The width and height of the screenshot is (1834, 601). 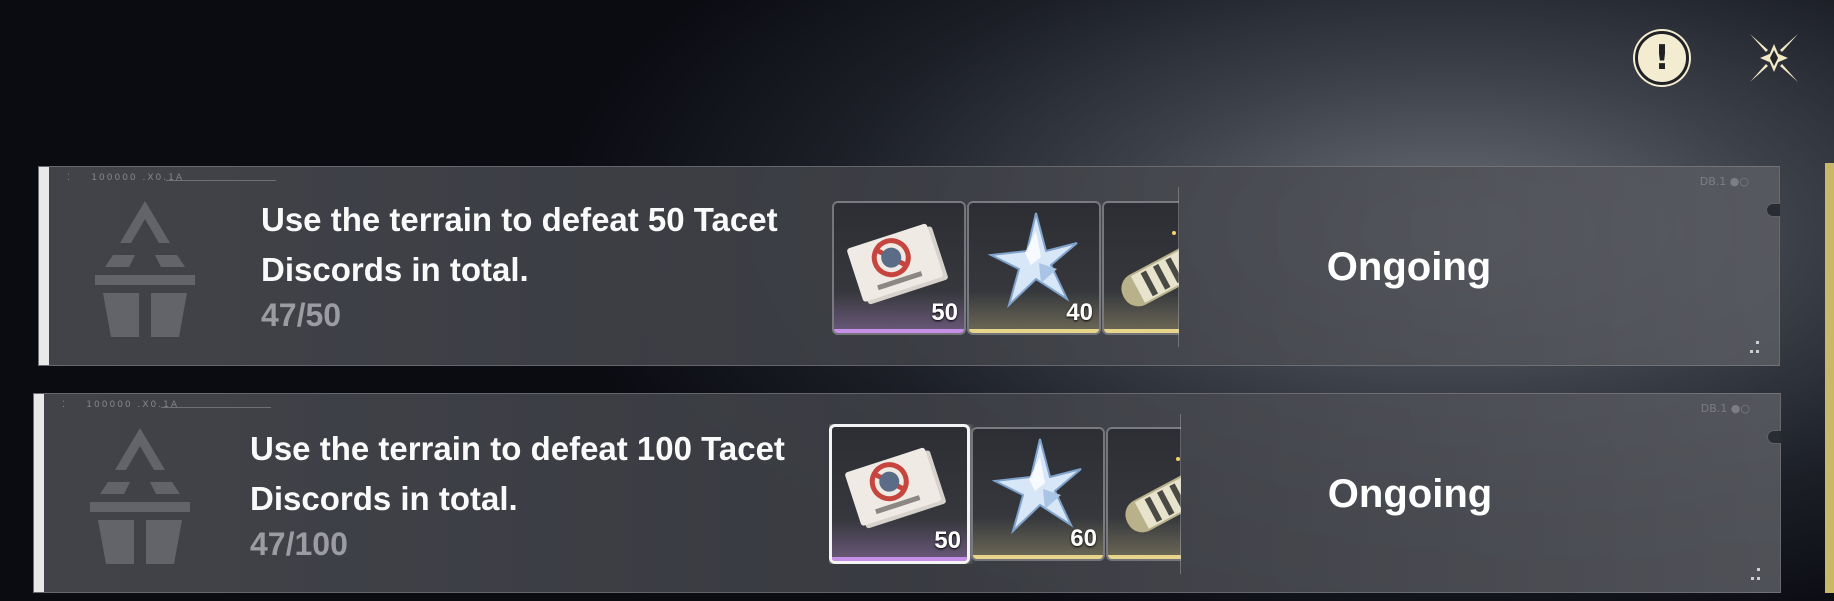 I want to click on close-button, so click(x=1774, y=58).